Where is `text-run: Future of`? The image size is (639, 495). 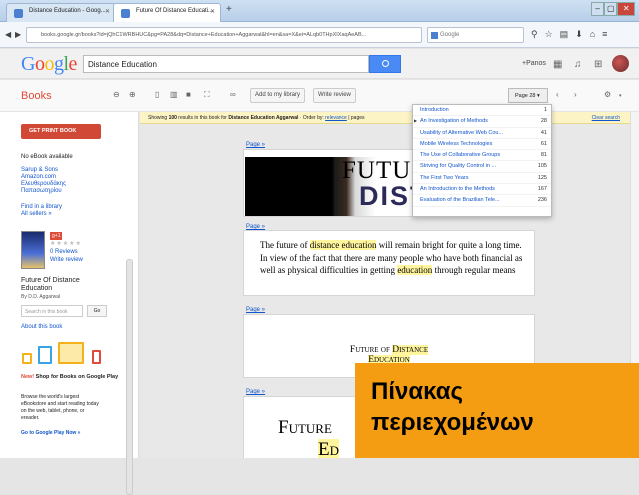 text-run: Future of is located at coordinates (371, 350).